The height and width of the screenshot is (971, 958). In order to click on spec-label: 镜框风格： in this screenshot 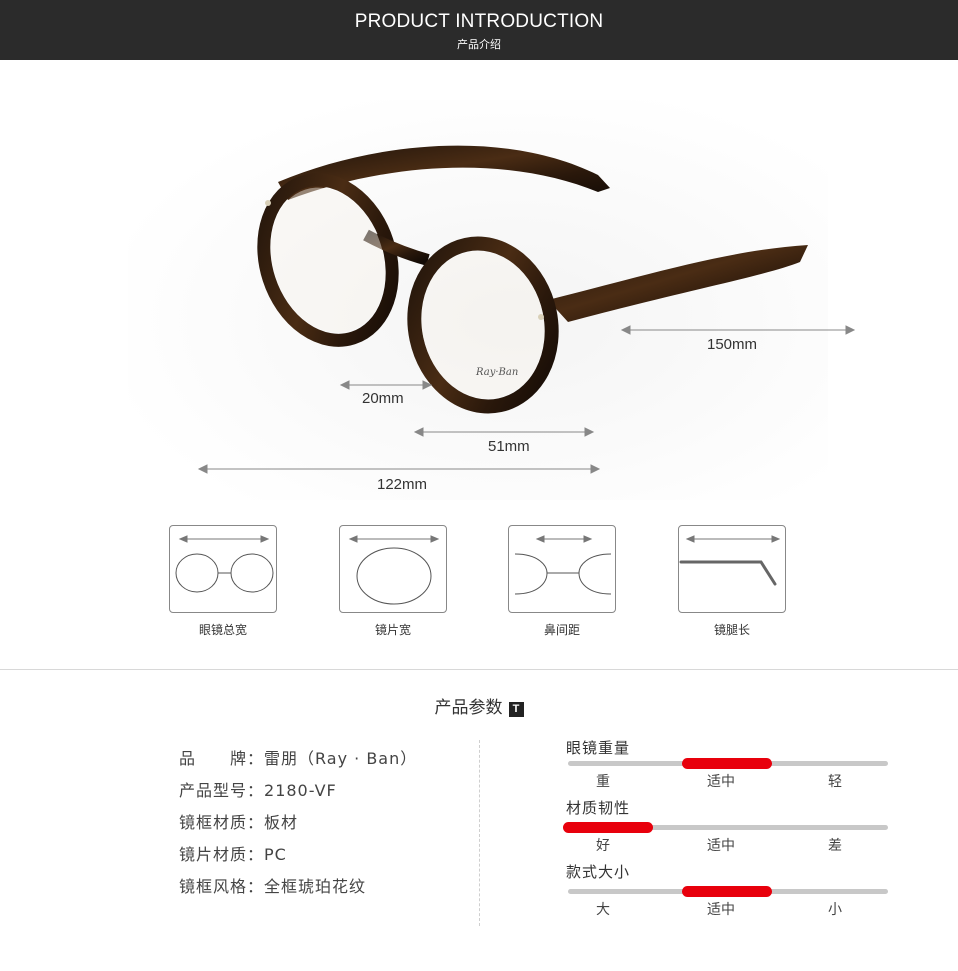, I will do `click(222, 886)`.